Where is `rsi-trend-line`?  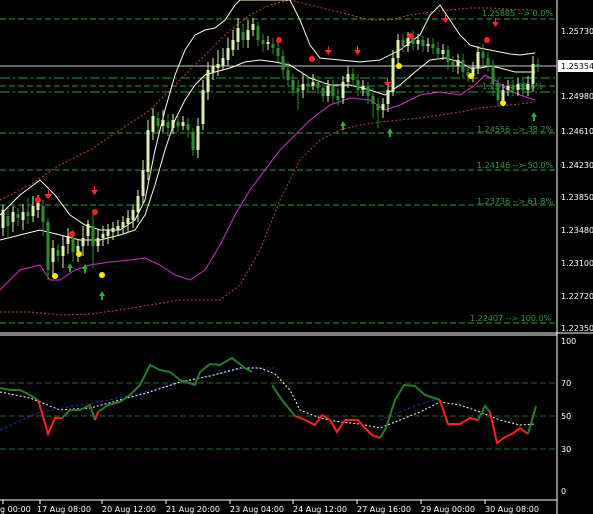 rsi-trend-line is located at coordinates (137, 399).